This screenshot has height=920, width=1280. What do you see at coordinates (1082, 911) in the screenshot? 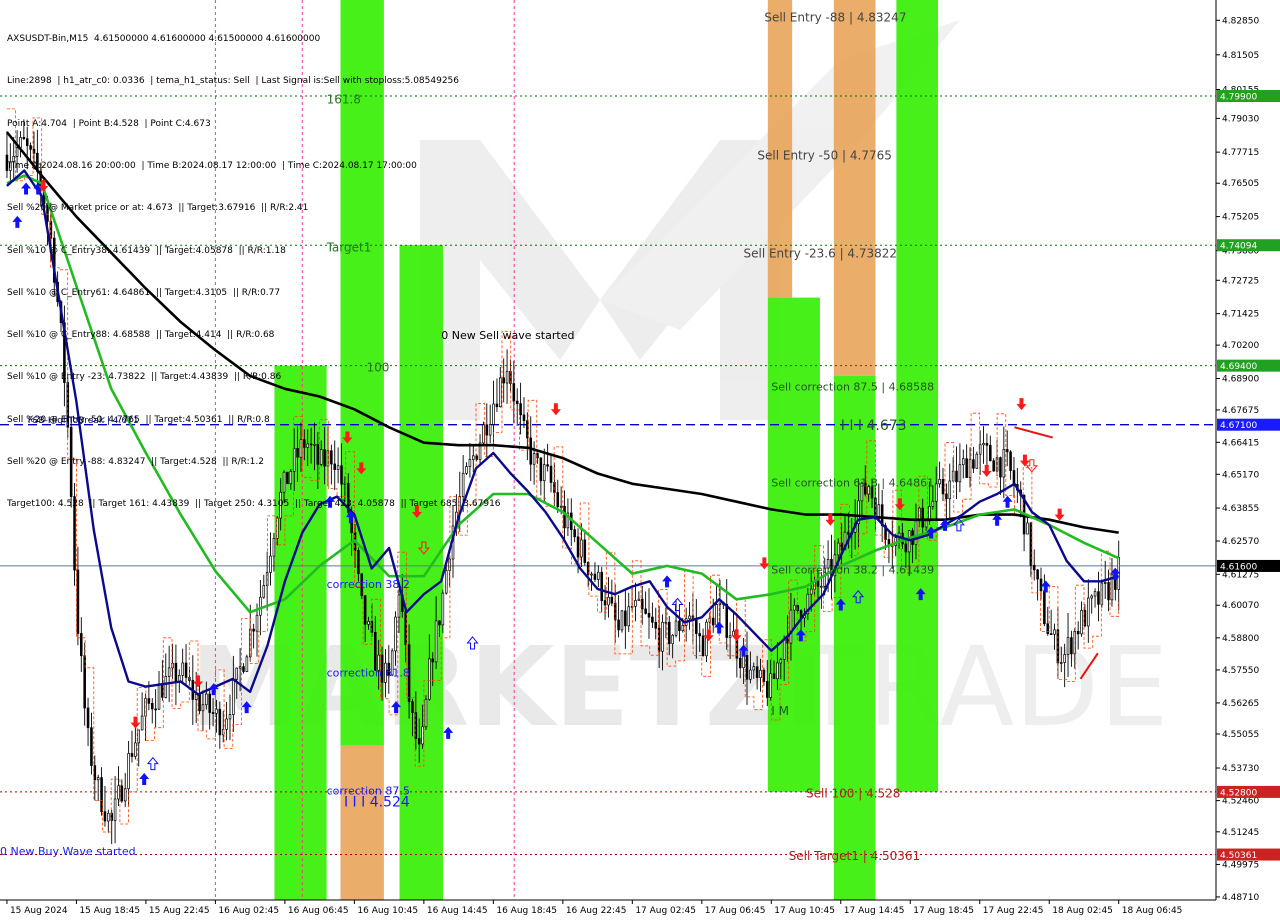
I see `time-tick-label: 18 Aug 02:45` at bounding box center [1082, 911].